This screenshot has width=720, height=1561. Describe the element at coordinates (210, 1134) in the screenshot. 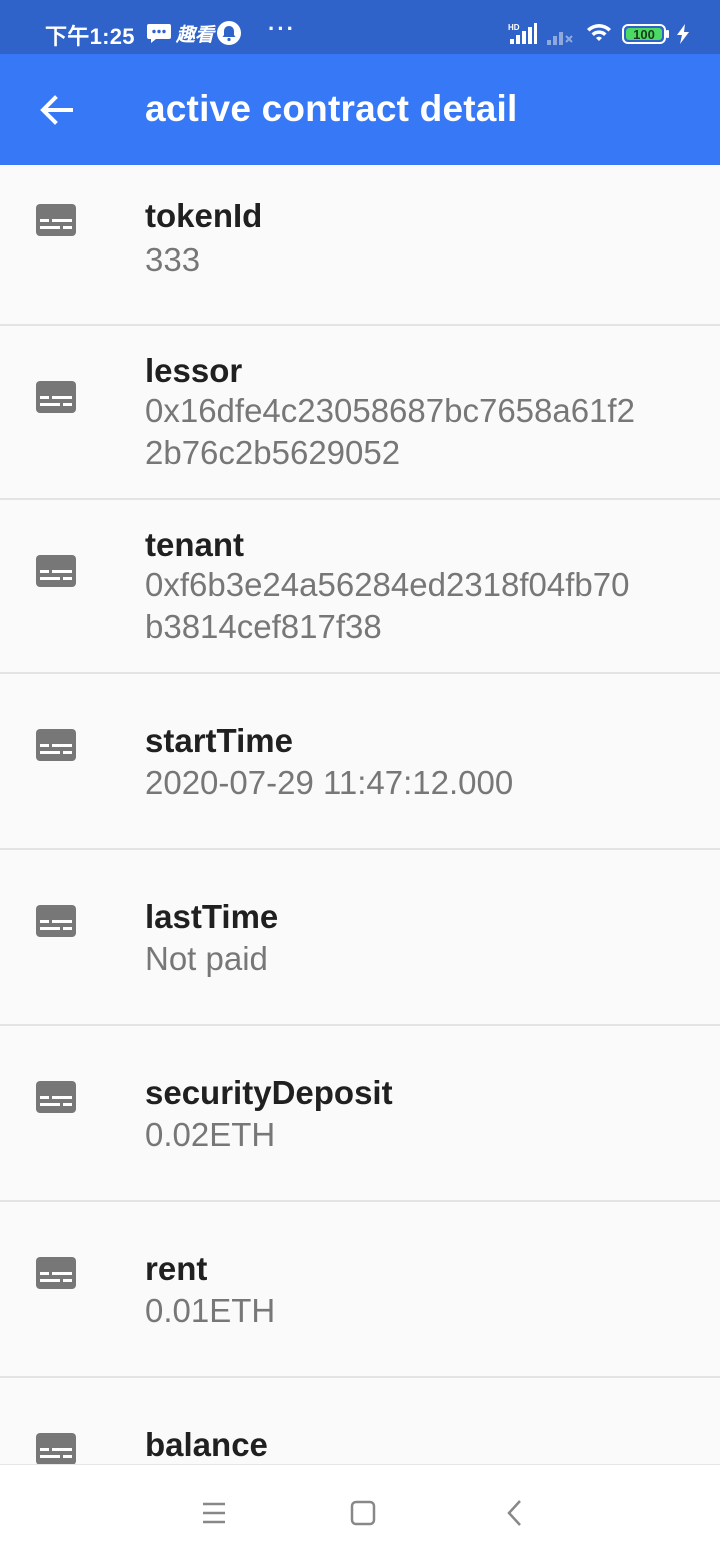

I see `item-value: 0.02ETH` at that location.